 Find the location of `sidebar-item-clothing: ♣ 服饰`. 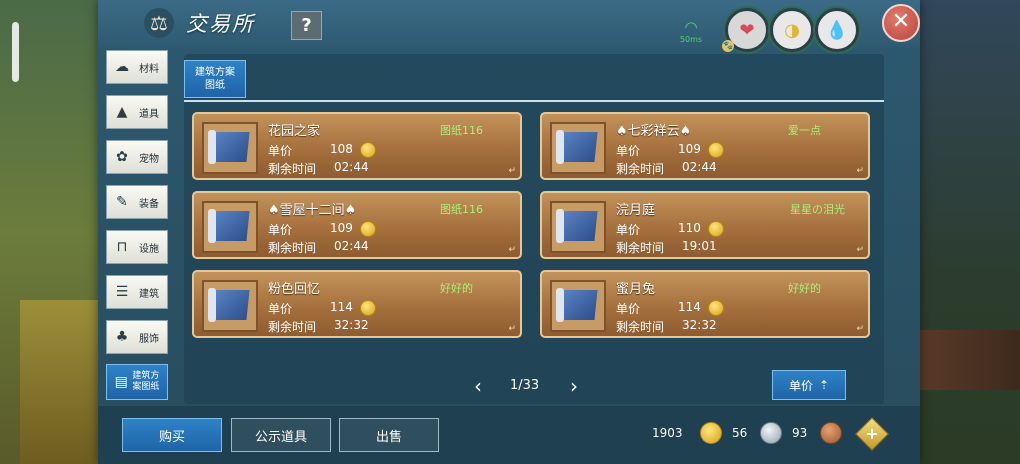

sidebar-item-clothing: ♣ 服饰 is located at coordinates (137, 337).